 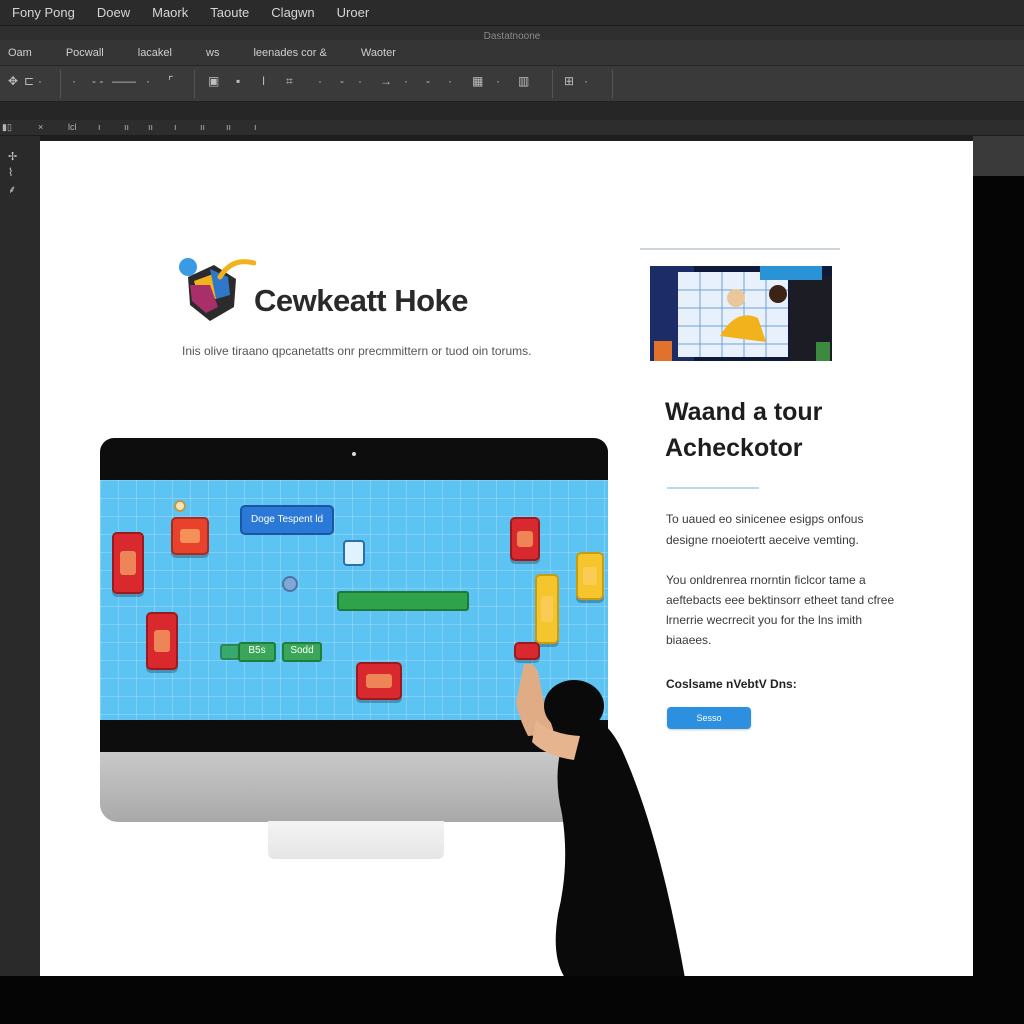 I want to click on dash-icon: ‑ ‑, so click(x=97, y=81).